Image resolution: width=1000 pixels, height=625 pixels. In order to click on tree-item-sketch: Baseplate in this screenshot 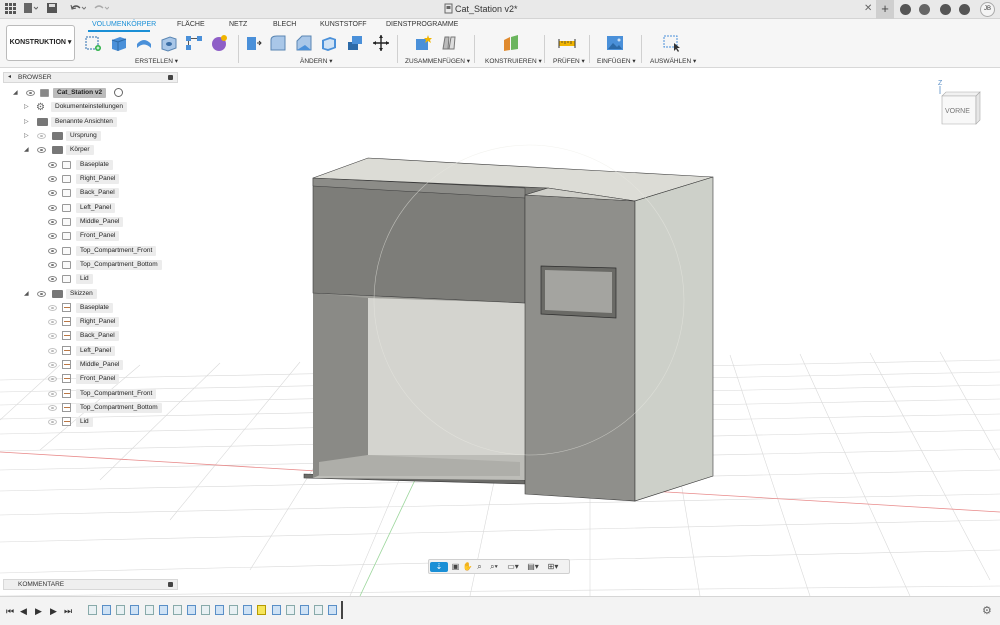, I will do `click(94, 308)`.